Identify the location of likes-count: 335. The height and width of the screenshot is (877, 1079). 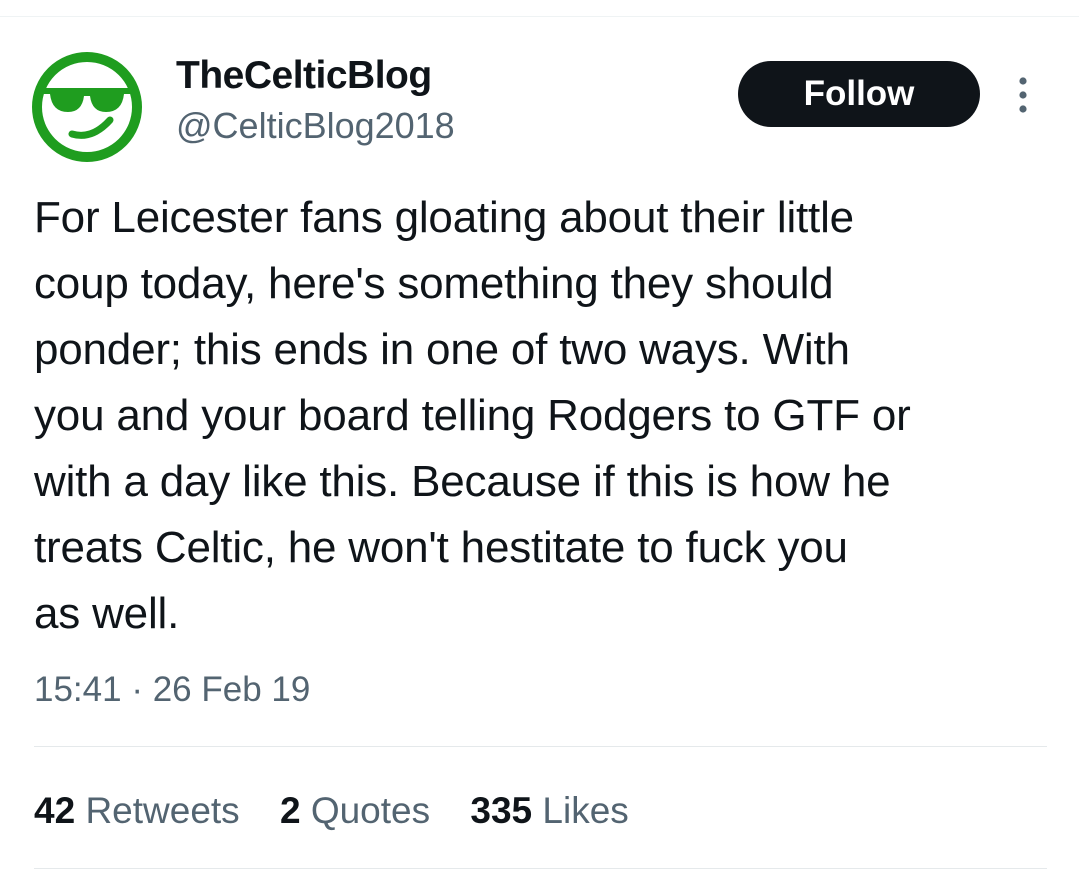
(501, 810).